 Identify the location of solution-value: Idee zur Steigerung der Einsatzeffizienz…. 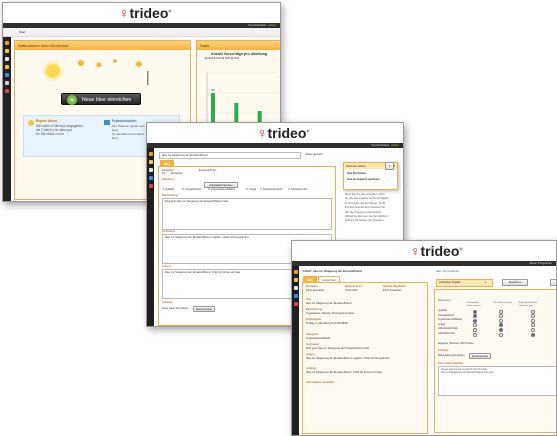
(348, 358).